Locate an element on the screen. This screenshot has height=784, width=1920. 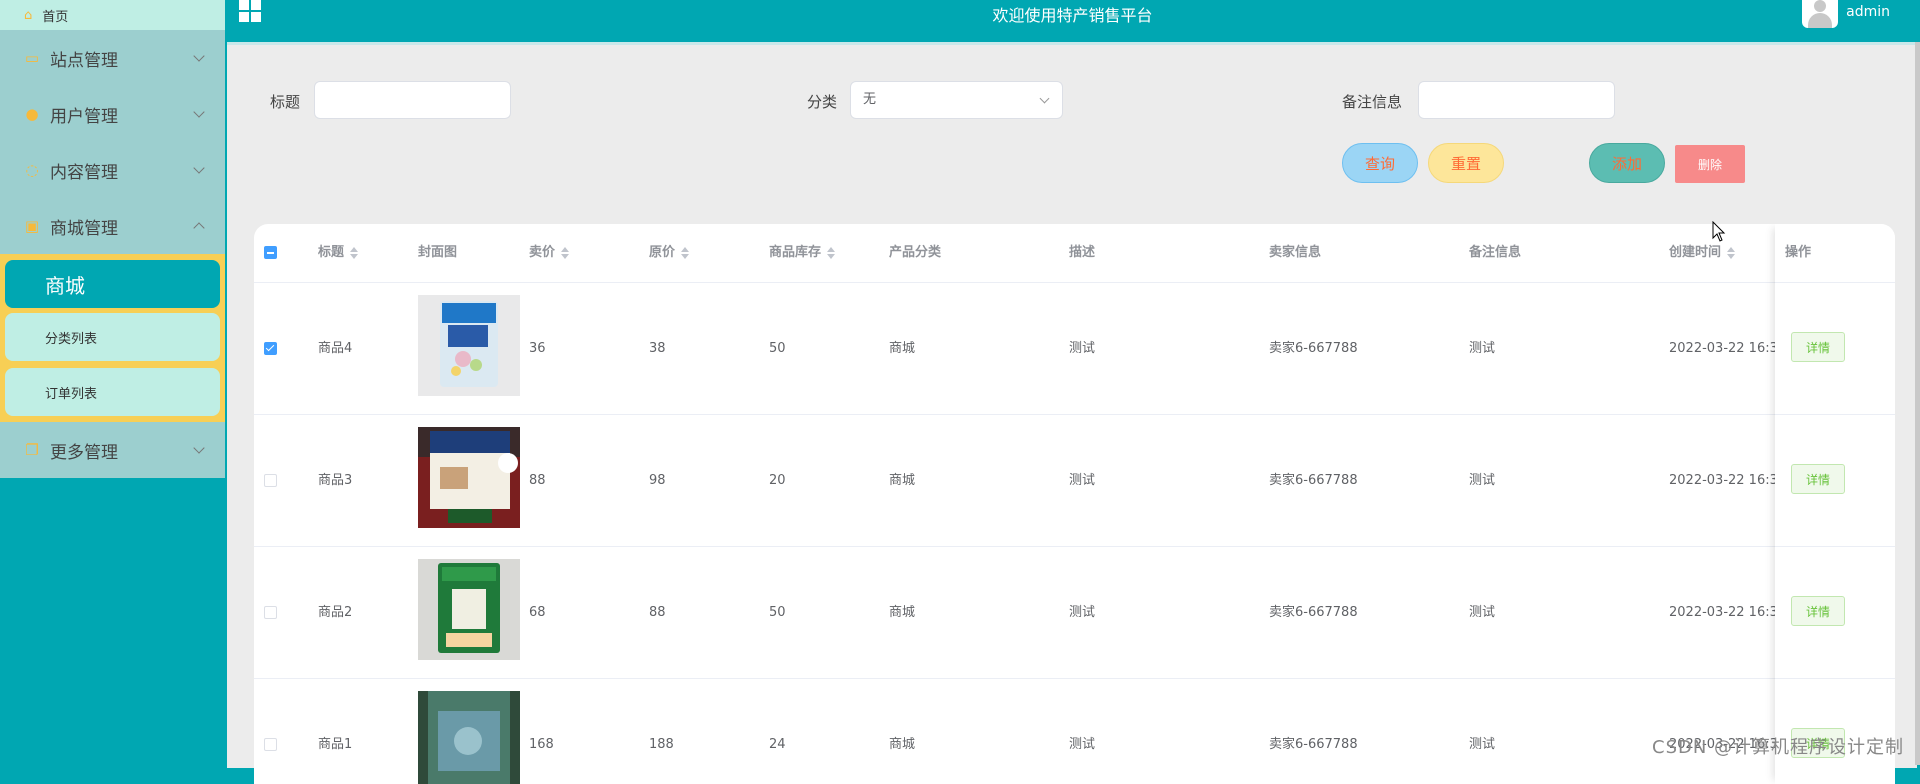
mouse-cursor-icon is located at coordinates (1719, 231).